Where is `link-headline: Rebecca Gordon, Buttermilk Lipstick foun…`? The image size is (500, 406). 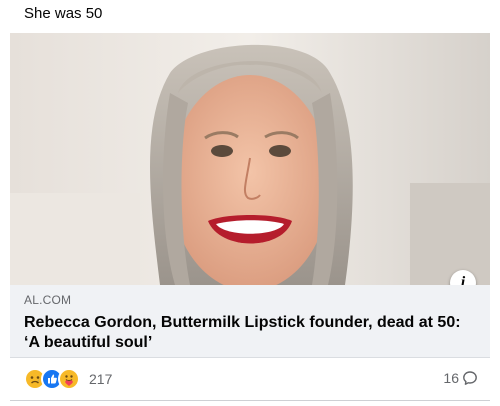 link-headline: Rebecca Gordon, Buttermilk Lipstick foun… is located at coordinates (249, 333).